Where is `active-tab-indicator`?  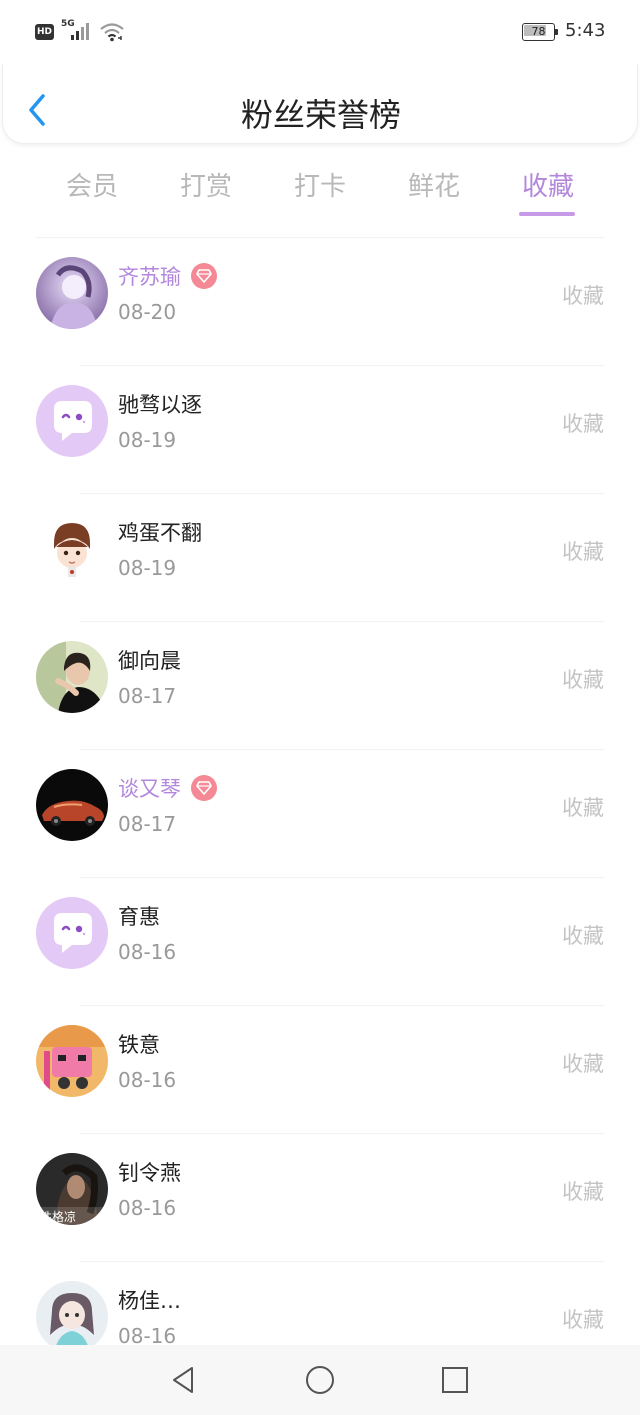 active-tab-indicator is located at coordinates (547, 214).